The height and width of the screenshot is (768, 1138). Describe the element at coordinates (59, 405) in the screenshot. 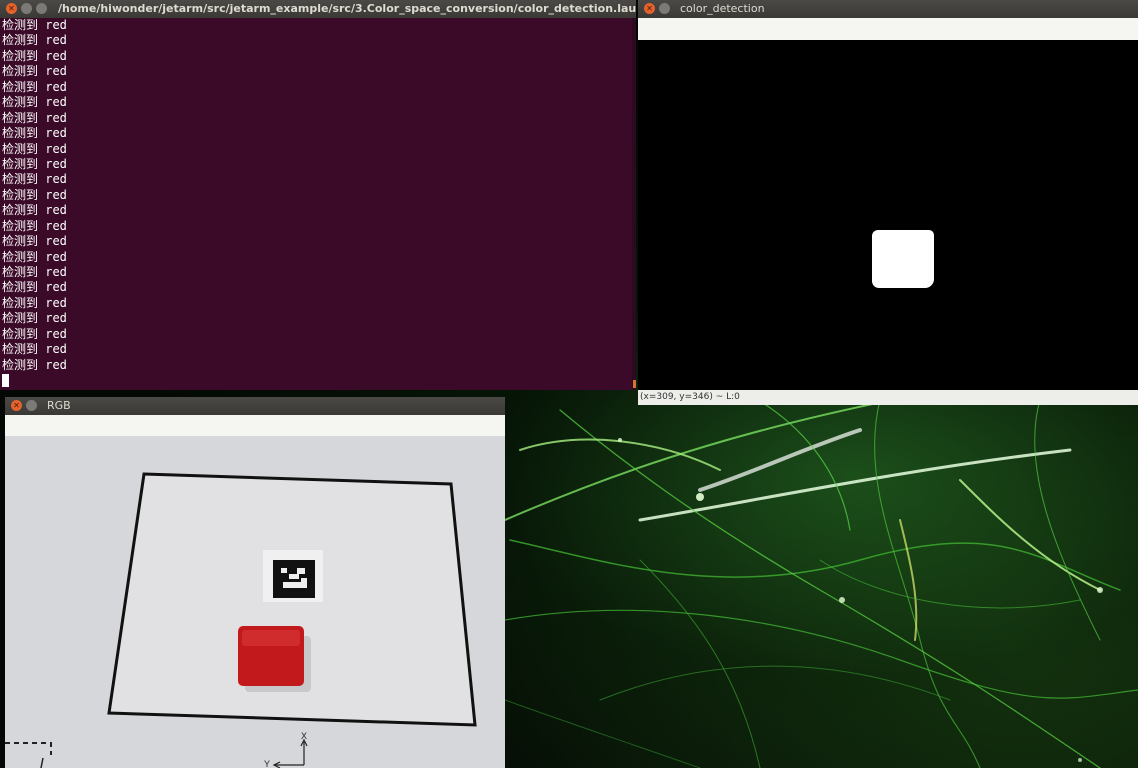

I see `window-title: RGB` at that location.